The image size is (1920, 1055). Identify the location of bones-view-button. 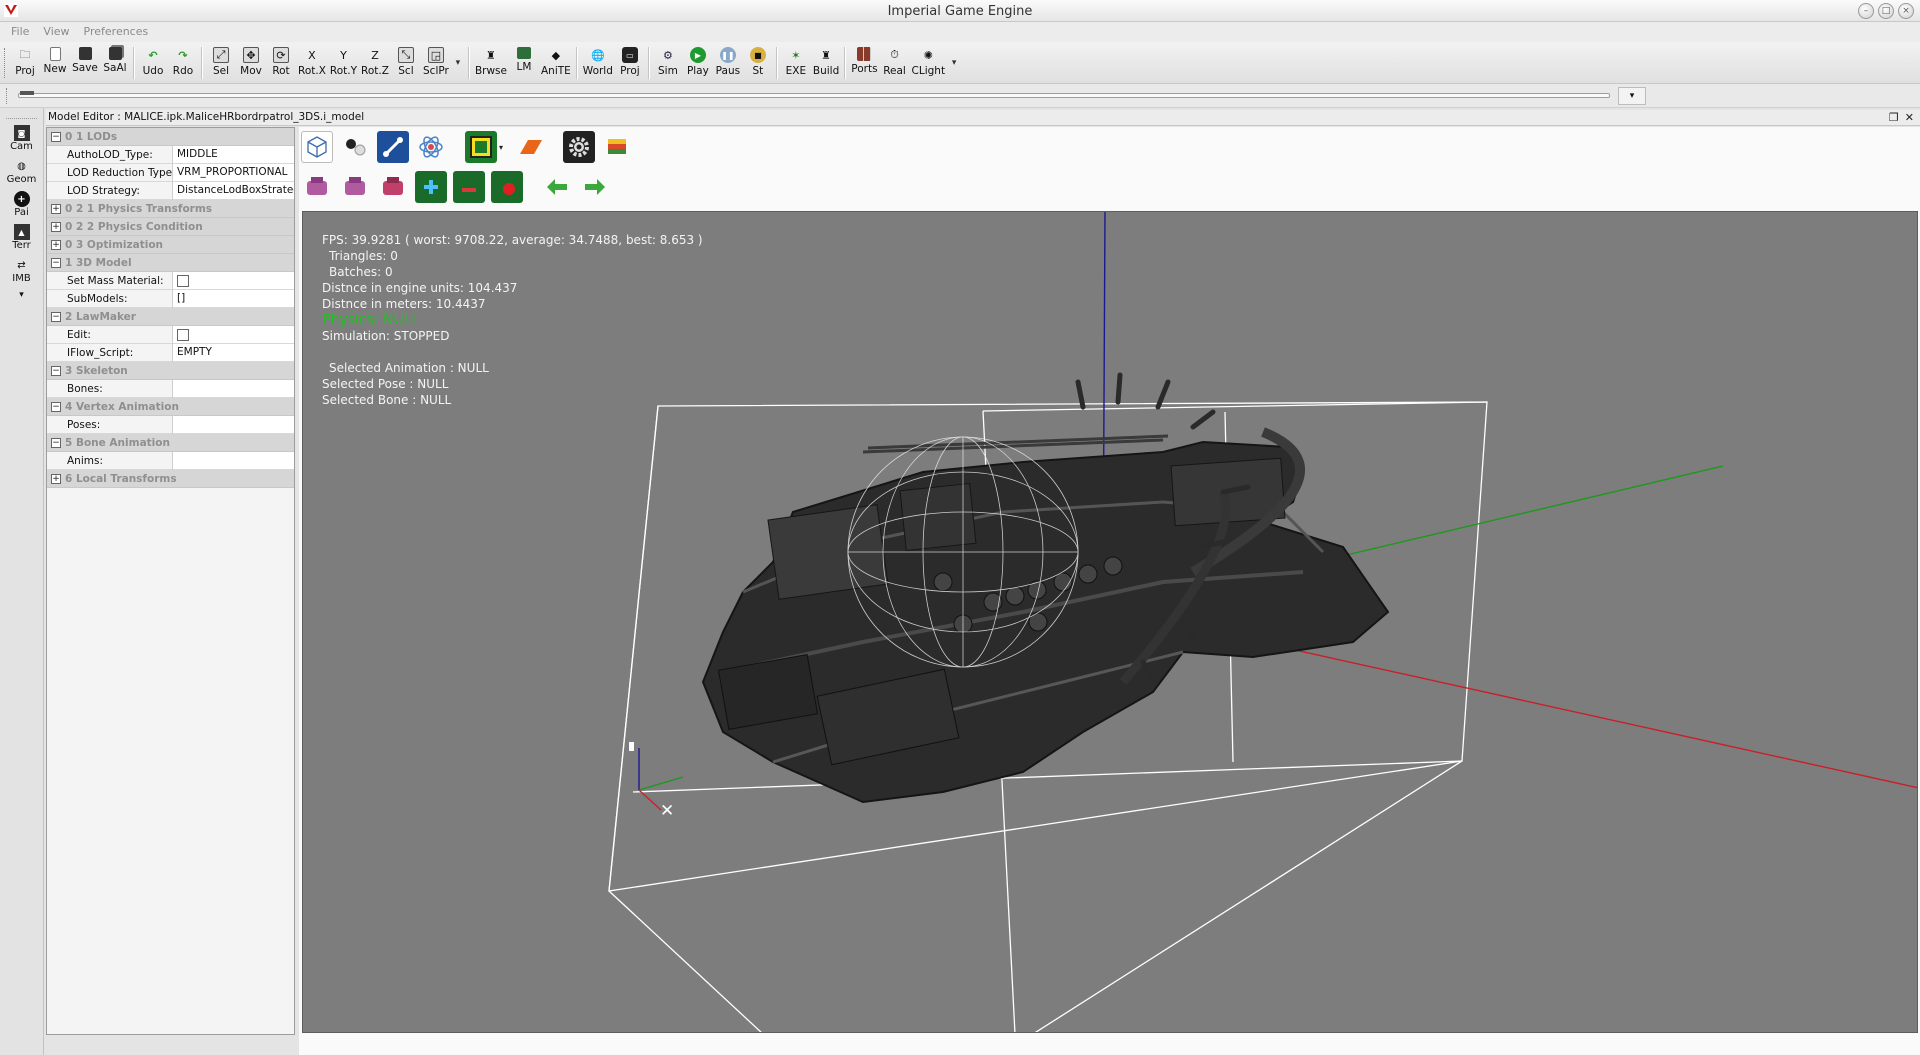
(393, 147).